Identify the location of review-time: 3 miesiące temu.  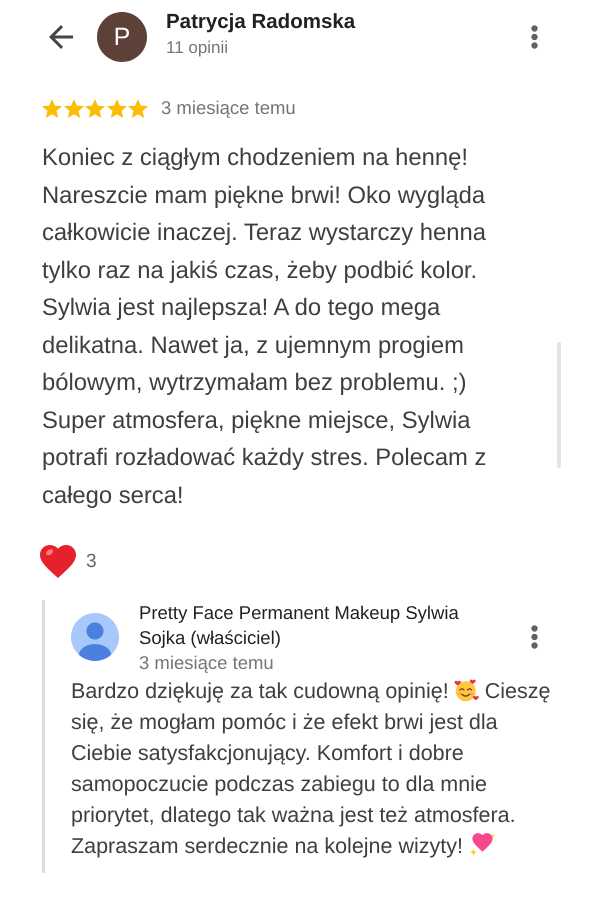
(228, 108).